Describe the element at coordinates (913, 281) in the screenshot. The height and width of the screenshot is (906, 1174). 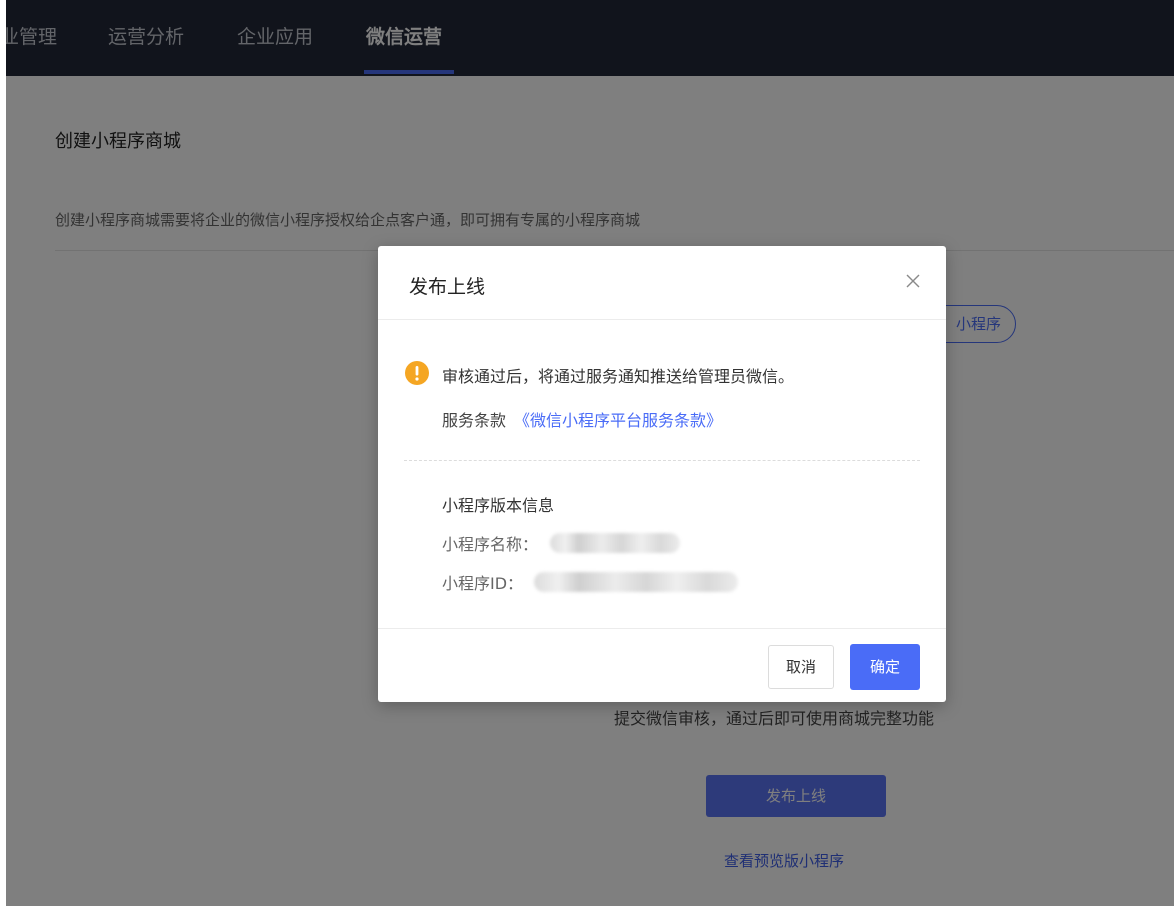
I see `close-icon` at that location.